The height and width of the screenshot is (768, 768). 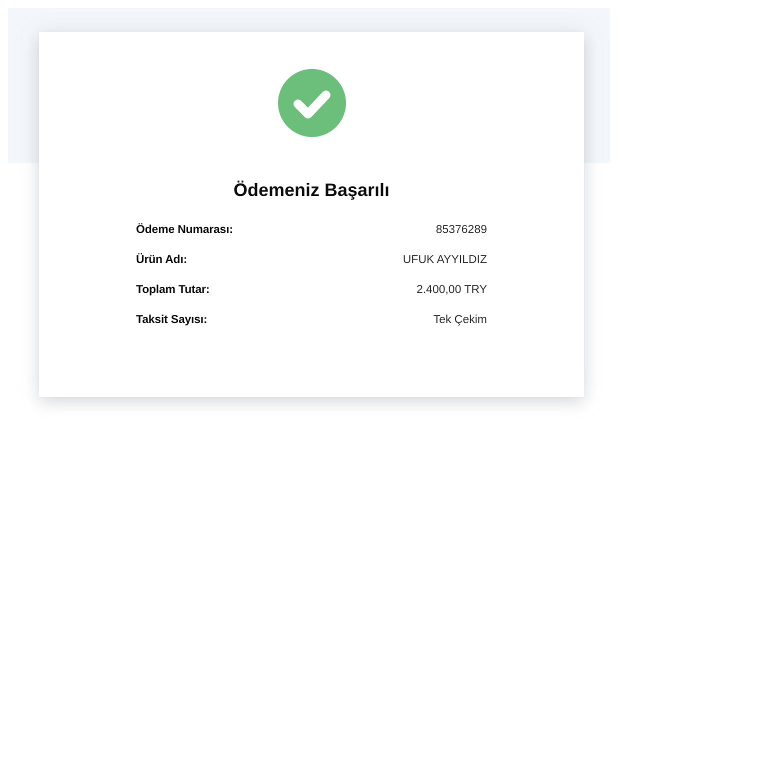 I want to click on detail-label: Taksit Sayısı:, so click(x=172, y=320).